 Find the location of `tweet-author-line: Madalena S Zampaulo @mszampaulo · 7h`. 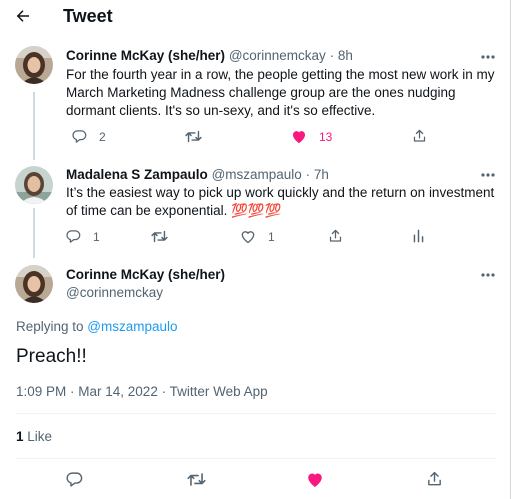

tweet-author-line: Madalena S Zampaulo @mszampaulo · 7h is located at coordinates (197, 175).